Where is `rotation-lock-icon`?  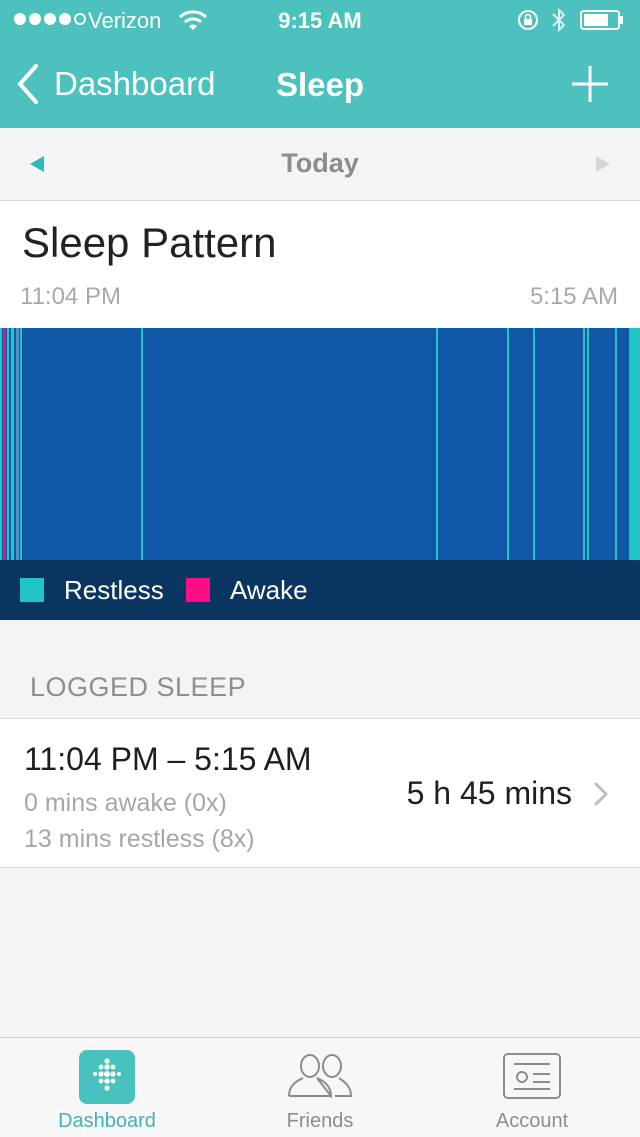
rotation-lock-icon is located at coordinates (528, 20).